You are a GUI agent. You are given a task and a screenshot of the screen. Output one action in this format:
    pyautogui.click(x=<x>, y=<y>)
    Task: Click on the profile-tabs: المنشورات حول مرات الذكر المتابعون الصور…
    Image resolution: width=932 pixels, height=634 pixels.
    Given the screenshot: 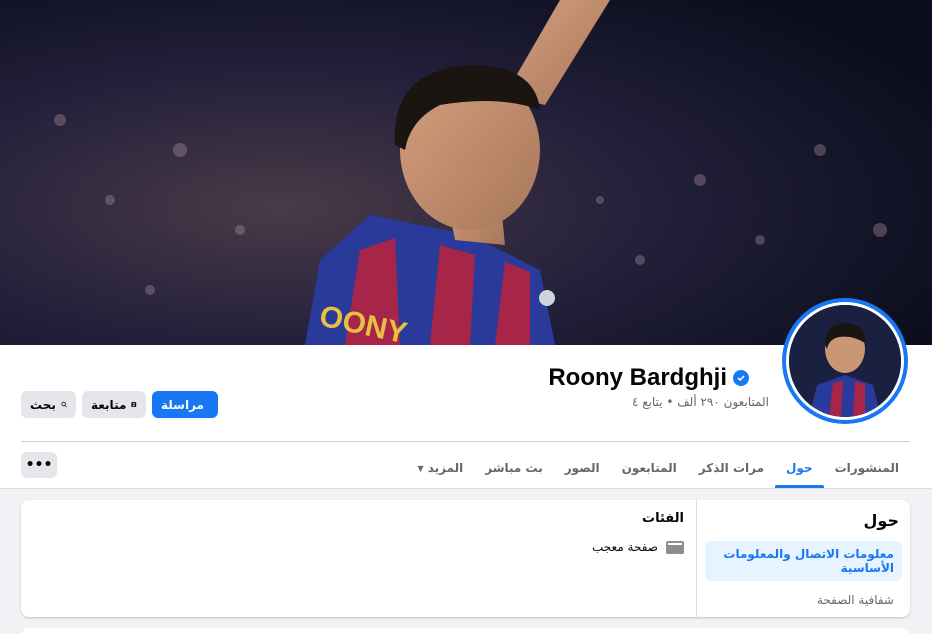 What is the action you would take?
    pyautogui.click(x=658, y=468)
    